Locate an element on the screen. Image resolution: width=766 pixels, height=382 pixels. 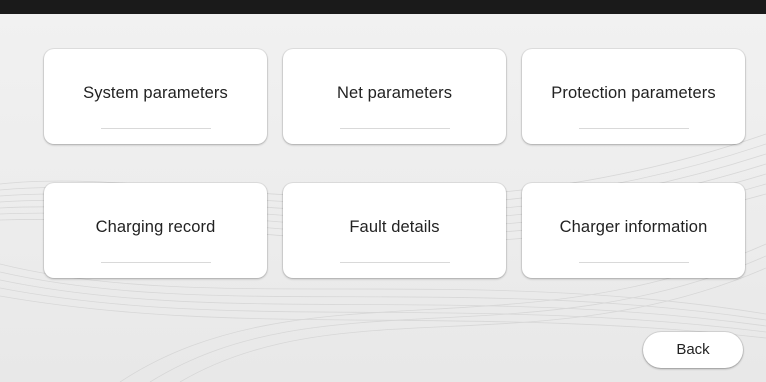
tile-label: Charger information is located at coordinates (633, 227).